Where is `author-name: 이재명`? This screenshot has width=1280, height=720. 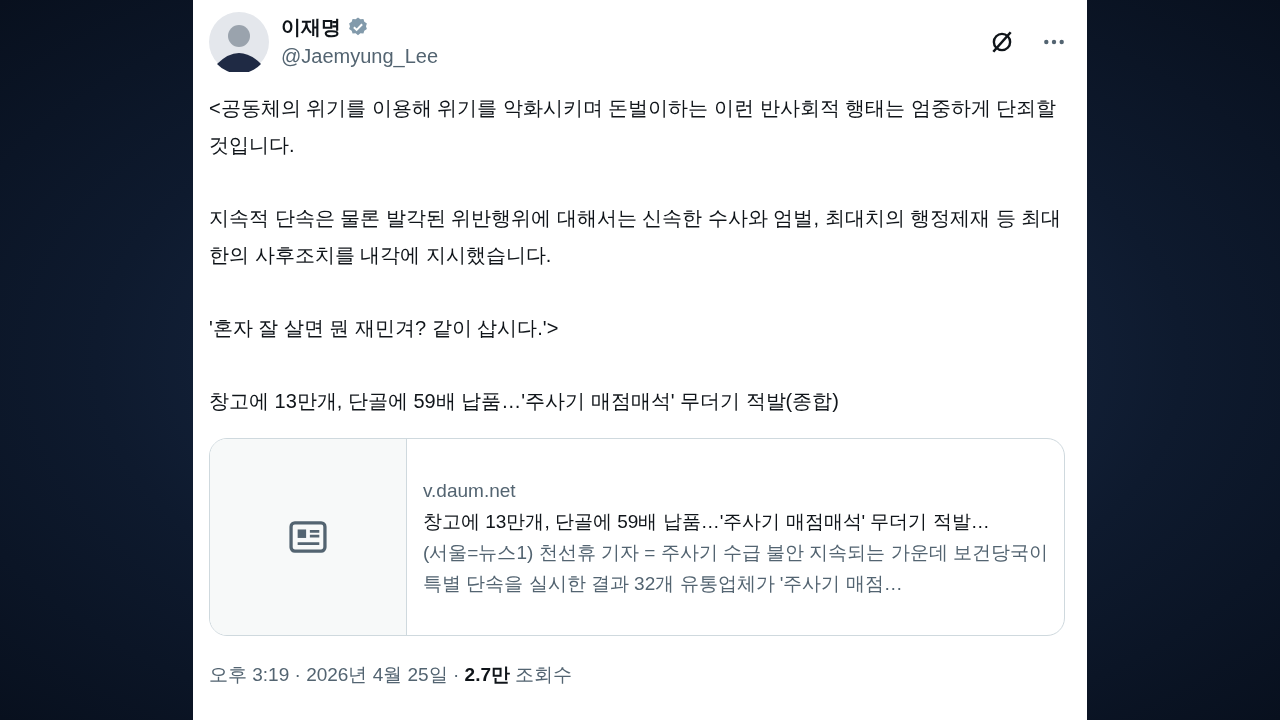 author-name: 이재명 is located at coordinates (311, 27).